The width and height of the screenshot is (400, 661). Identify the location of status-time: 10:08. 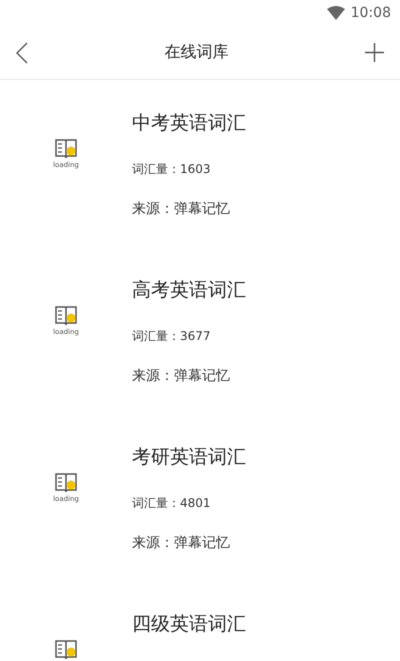
(370, 13).